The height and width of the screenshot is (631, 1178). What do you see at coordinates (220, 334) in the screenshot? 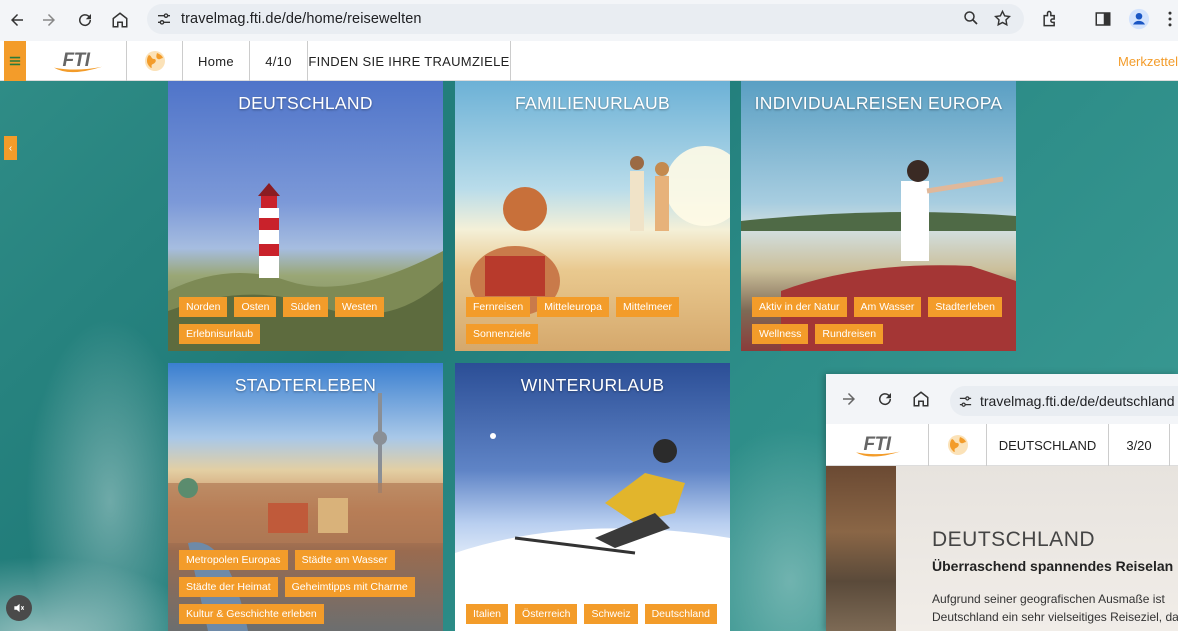
I see `tag-button: Erlebnisurlaub` at bounding box center [220, 334].